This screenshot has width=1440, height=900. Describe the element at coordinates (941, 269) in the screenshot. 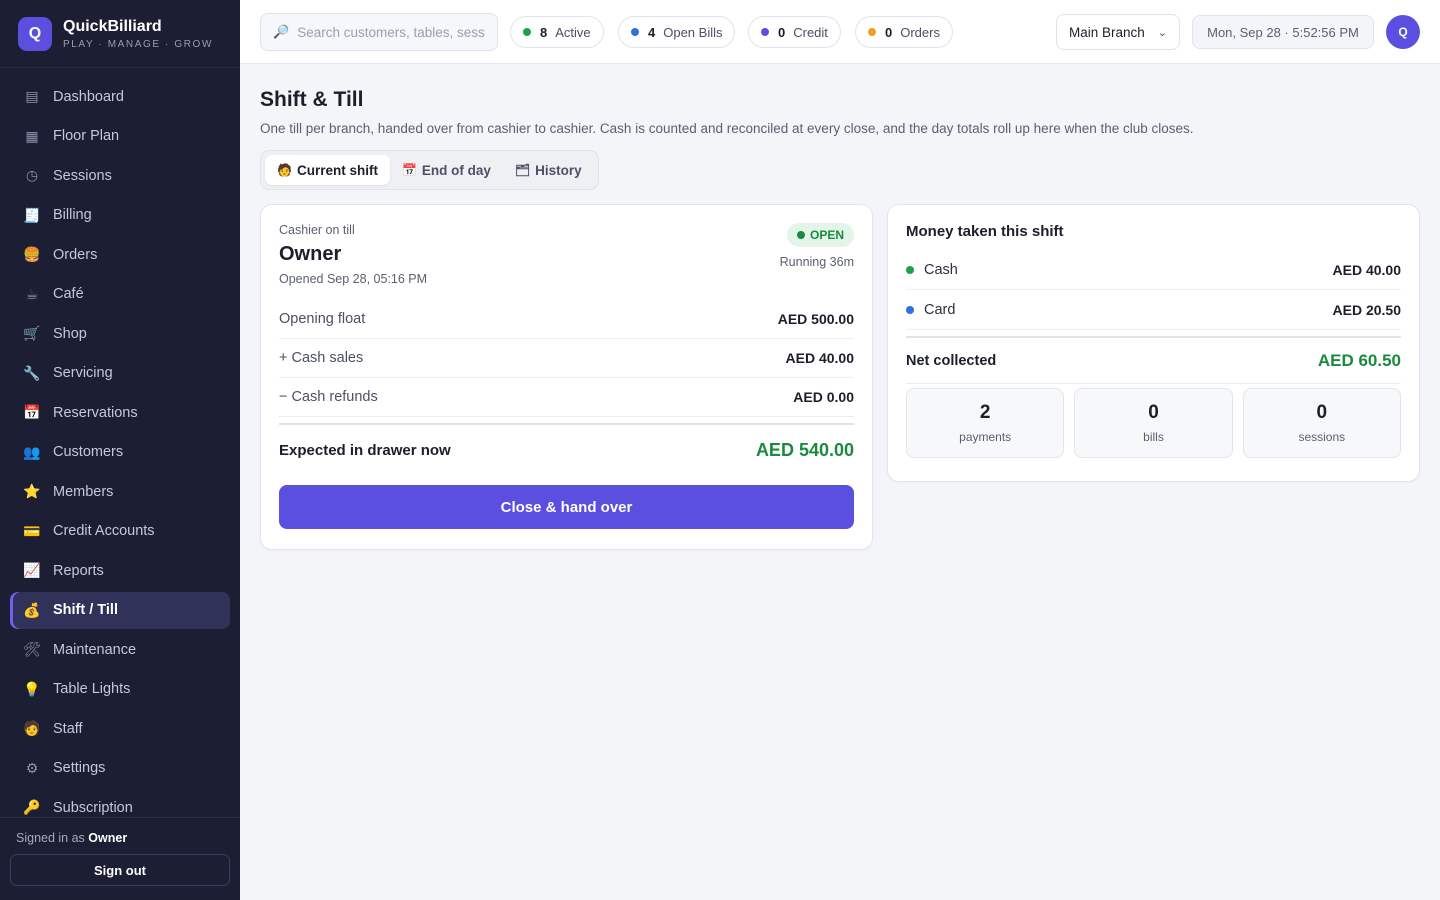

I see `row-label: Cash` at that location.